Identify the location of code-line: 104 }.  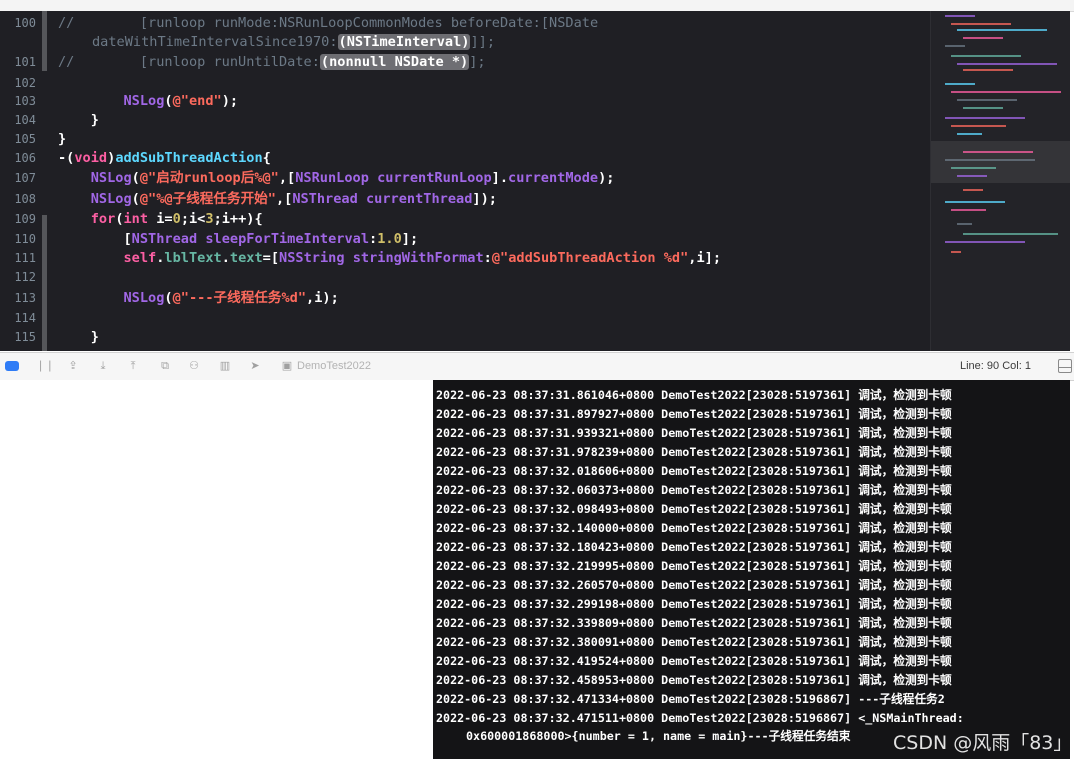
(465, 120).